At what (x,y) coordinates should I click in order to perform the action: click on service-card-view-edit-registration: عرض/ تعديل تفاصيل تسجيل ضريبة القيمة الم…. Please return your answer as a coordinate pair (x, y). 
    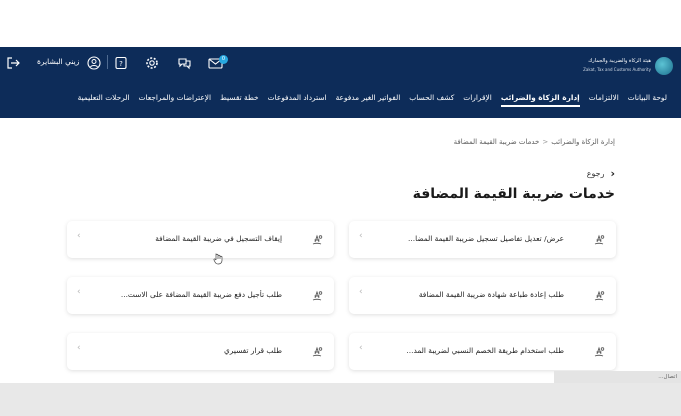
    Looking at the image, I should click on (482, 239).